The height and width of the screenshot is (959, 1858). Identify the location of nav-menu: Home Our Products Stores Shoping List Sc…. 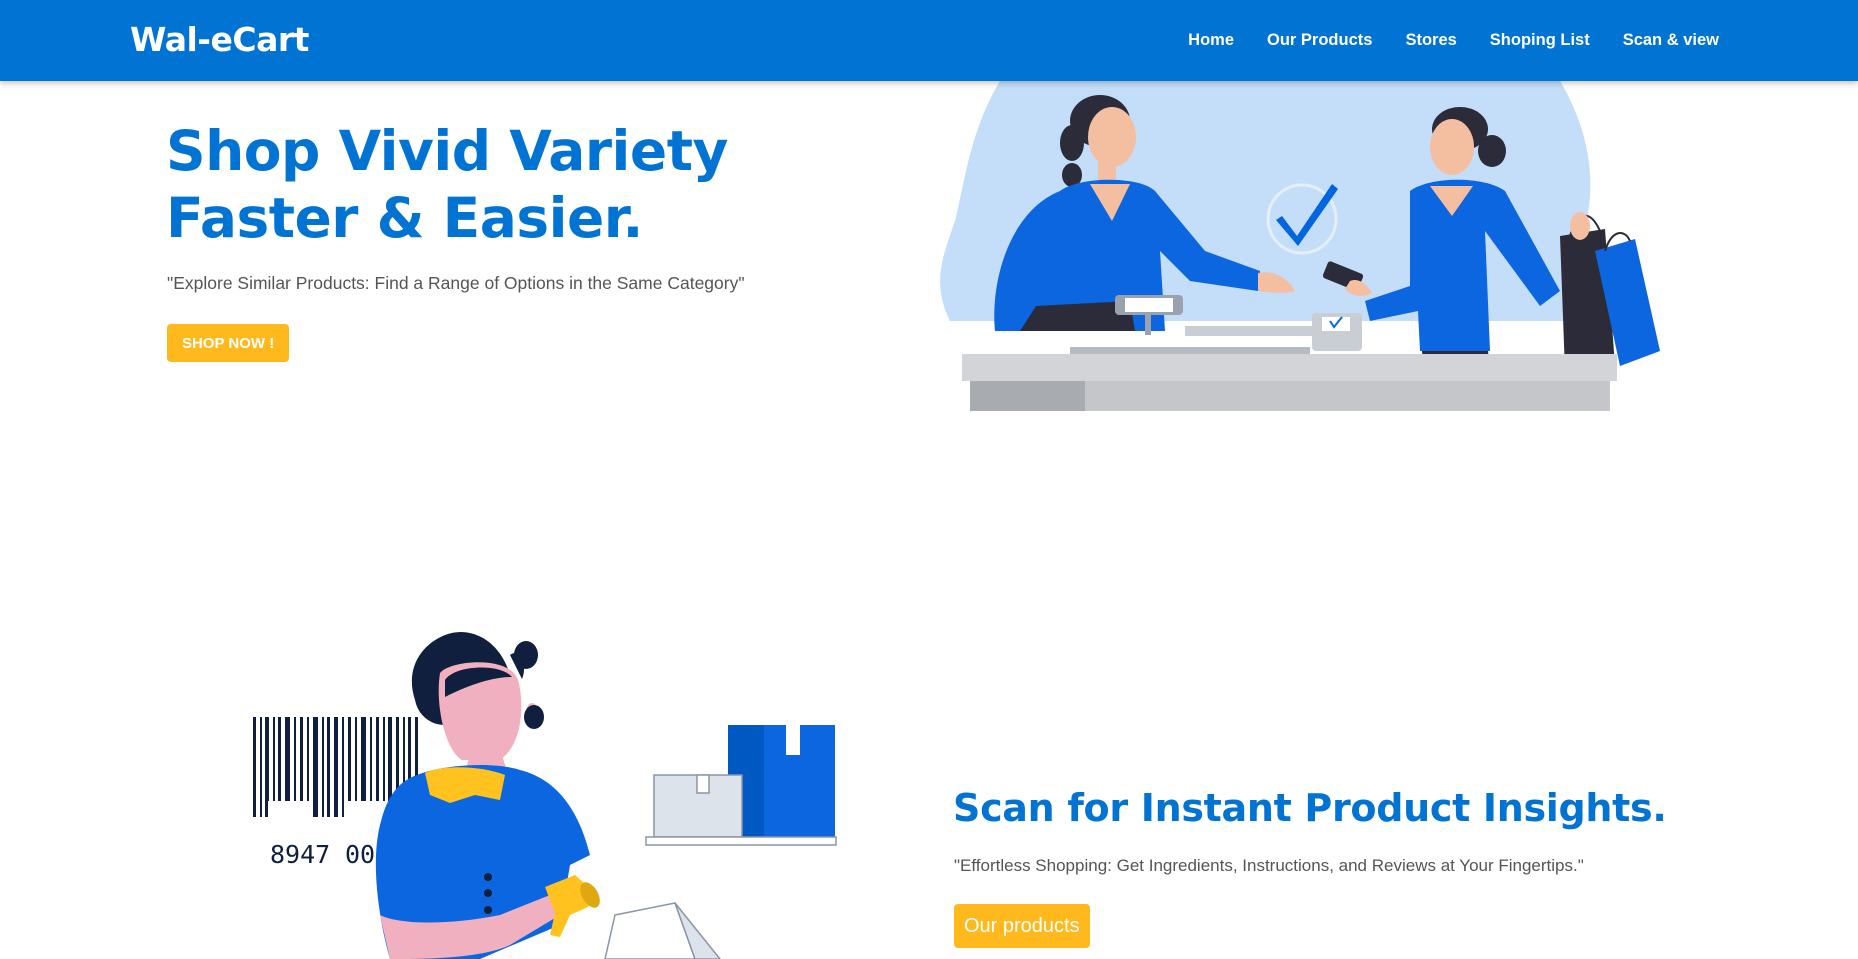
(1453, 40).